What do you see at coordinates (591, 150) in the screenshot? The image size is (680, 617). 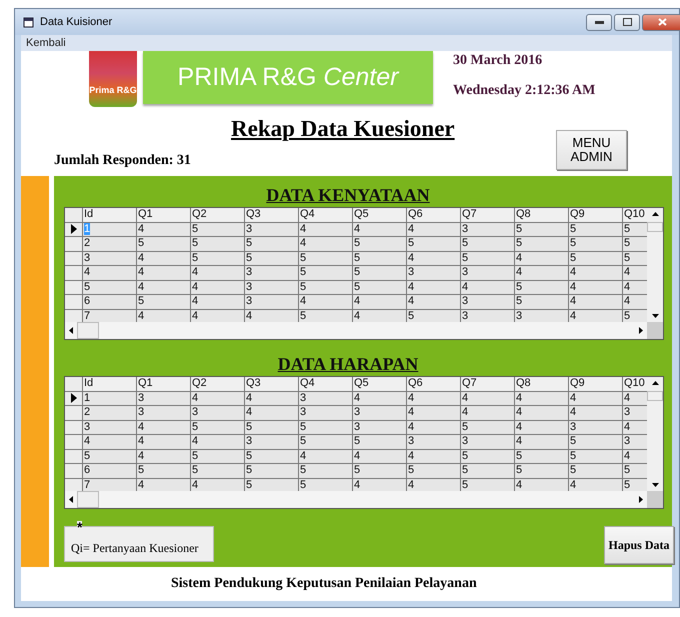 I see `menu-admin-button: MENU ADMIN` at bounding box center [591, 150].